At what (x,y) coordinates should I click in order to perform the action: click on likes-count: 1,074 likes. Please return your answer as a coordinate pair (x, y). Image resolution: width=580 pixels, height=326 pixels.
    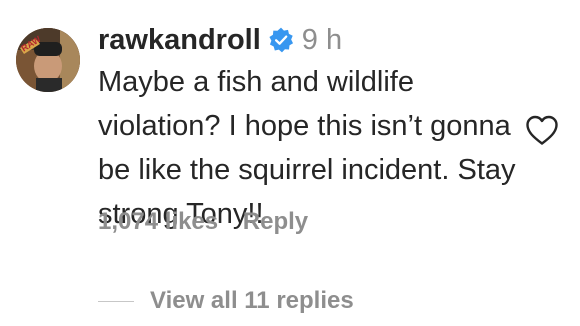
    Looking at the image, I should click on (158, 221).